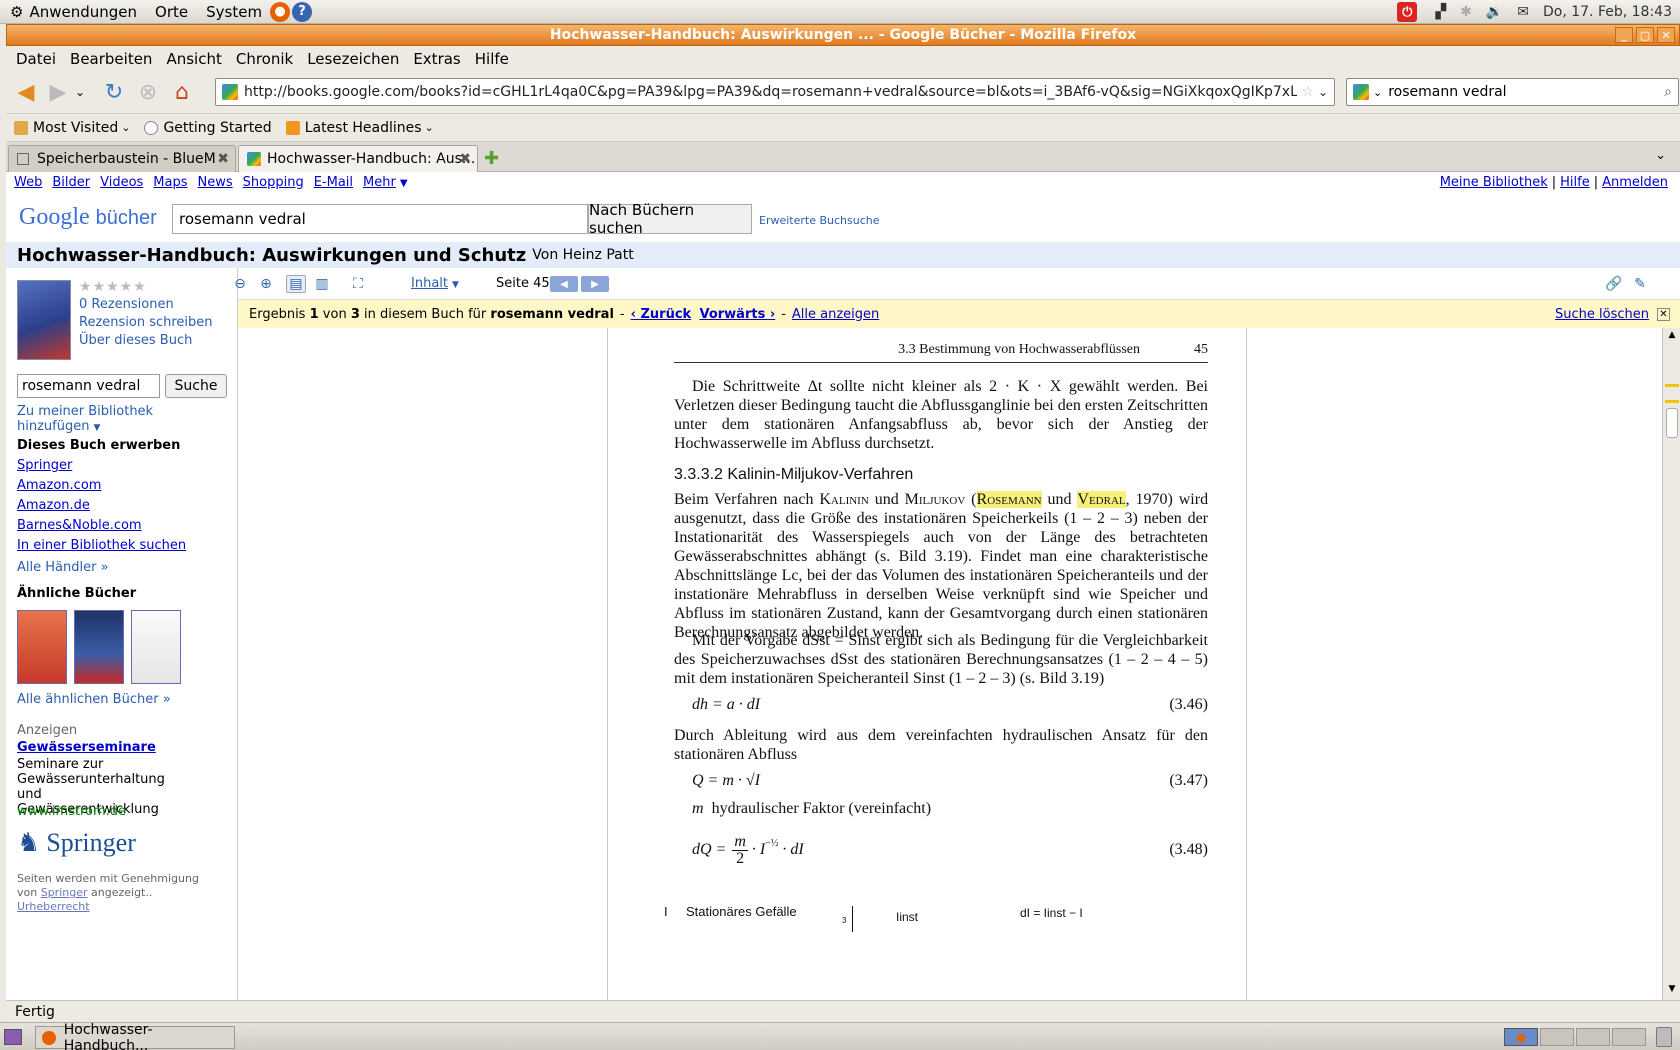 The height and width of the screenshot is (1050, 1680). Describe the element at coordinates (302, 11) in the screenshot. I see `help-launcher-icon: ?` at that location.